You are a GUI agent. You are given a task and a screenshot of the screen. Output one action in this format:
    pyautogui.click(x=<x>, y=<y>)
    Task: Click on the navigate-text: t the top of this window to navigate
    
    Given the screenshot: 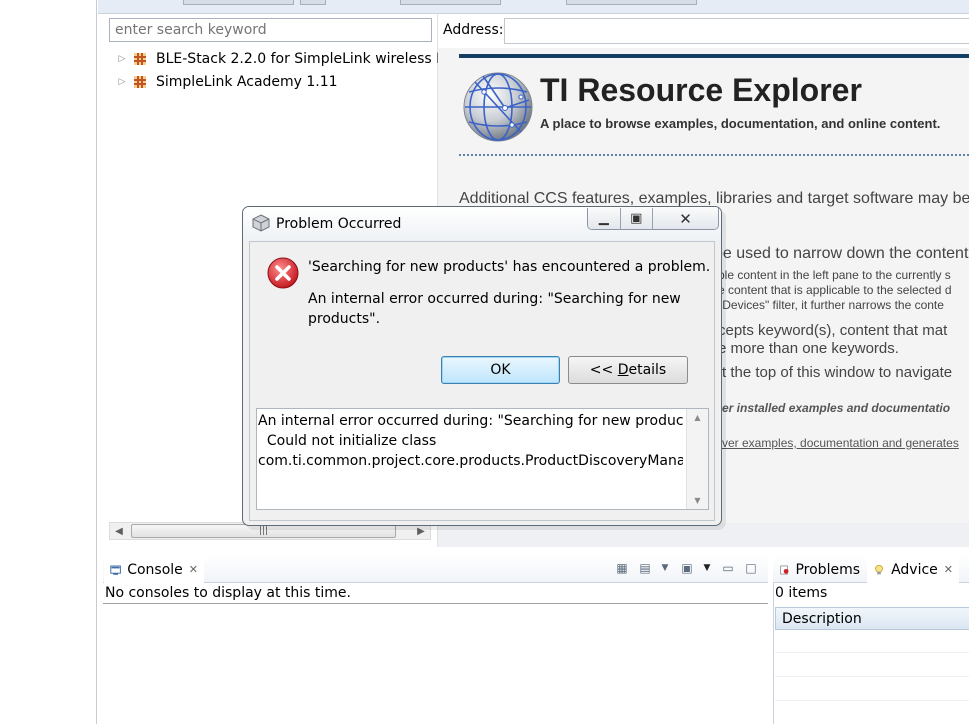 What is the action you would take?
    pyautogui.click(x=837, y=372)
    